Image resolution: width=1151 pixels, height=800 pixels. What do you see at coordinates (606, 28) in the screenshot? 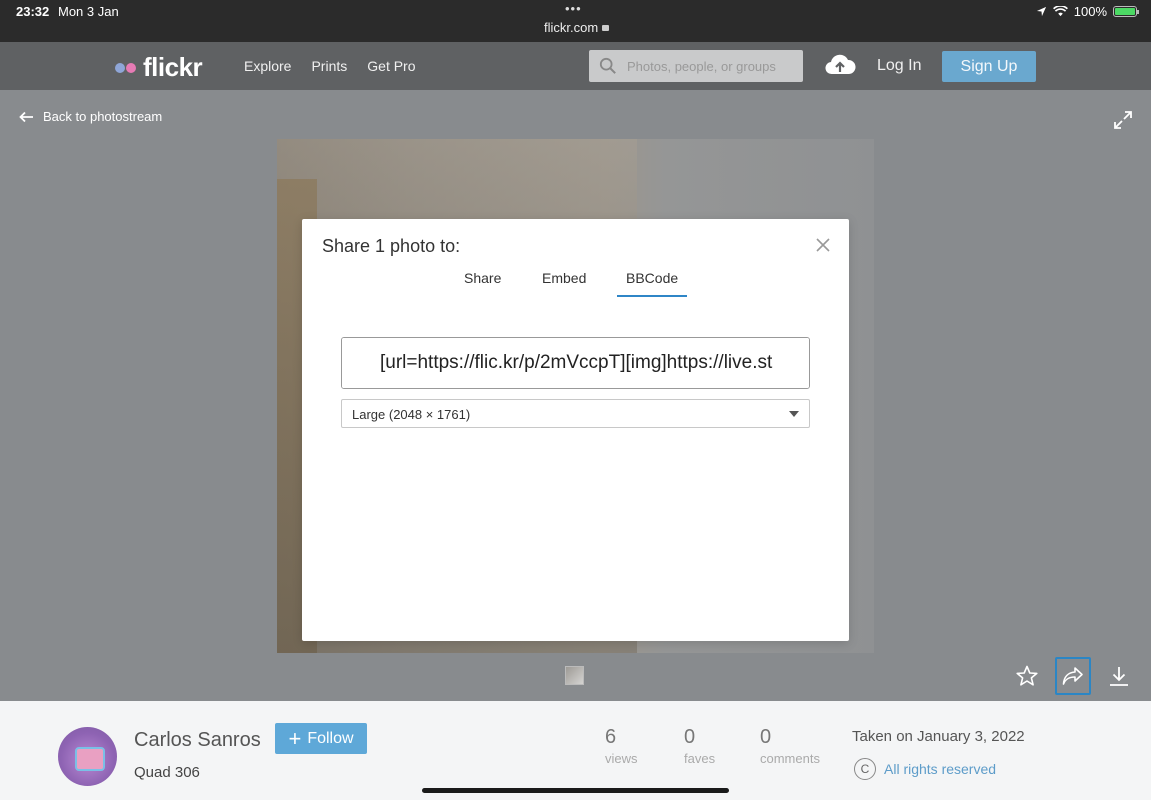
I see `lock-icon` at bounding box center [606, 28].